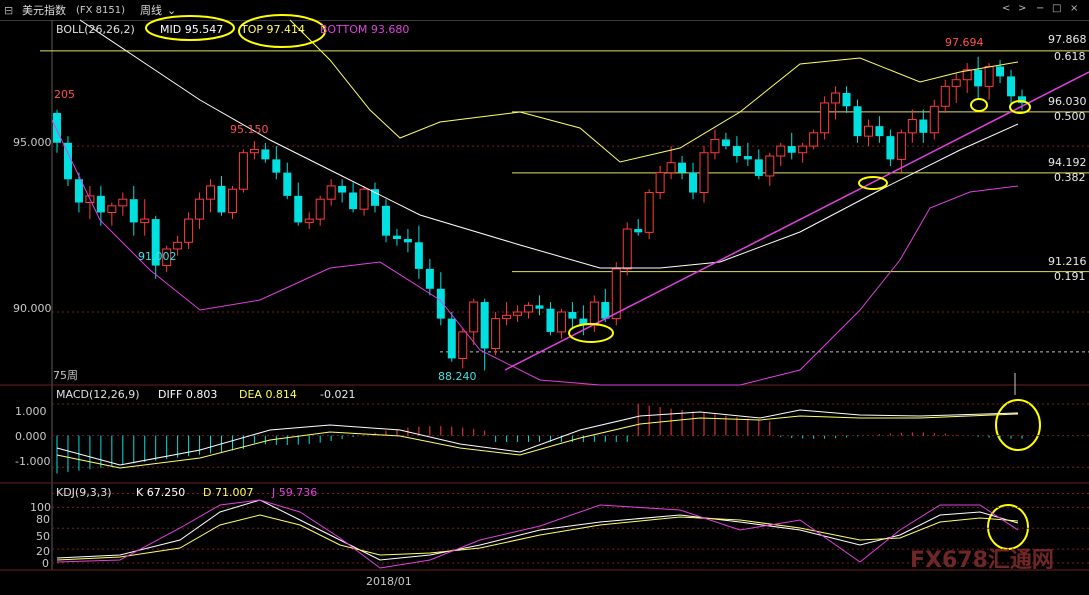  What do you see at coordinates (45, 563) in the screenshot?
I see `kdj-tick-0: 0` at bounding box center [45, 563].